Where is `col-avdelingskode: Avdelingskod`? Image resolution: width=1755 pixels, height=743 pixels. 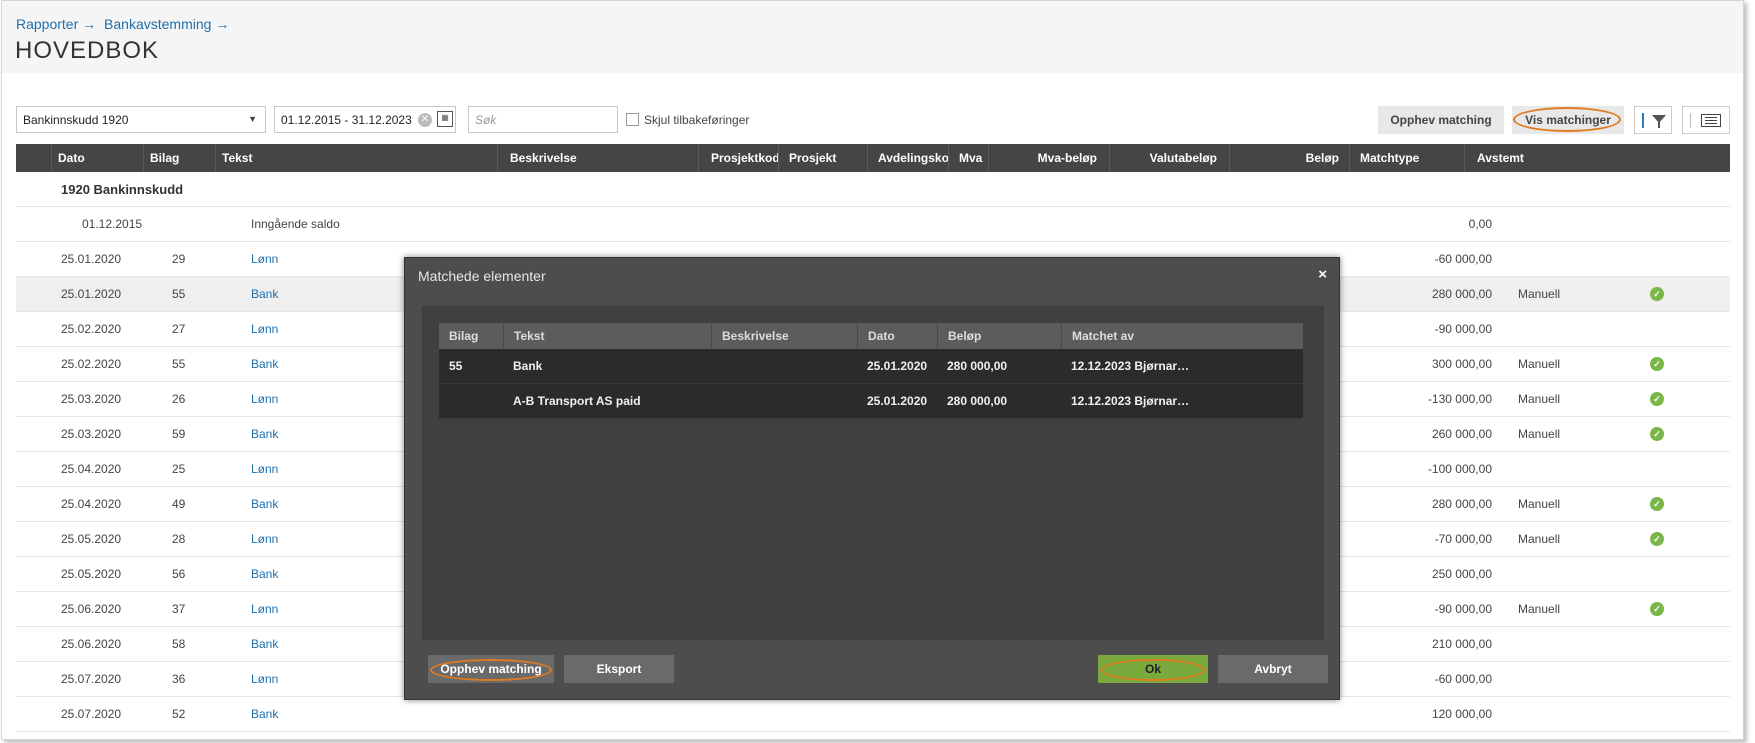
col-avdelingskode: Avdelingskod is located at coordinates (907, 158).